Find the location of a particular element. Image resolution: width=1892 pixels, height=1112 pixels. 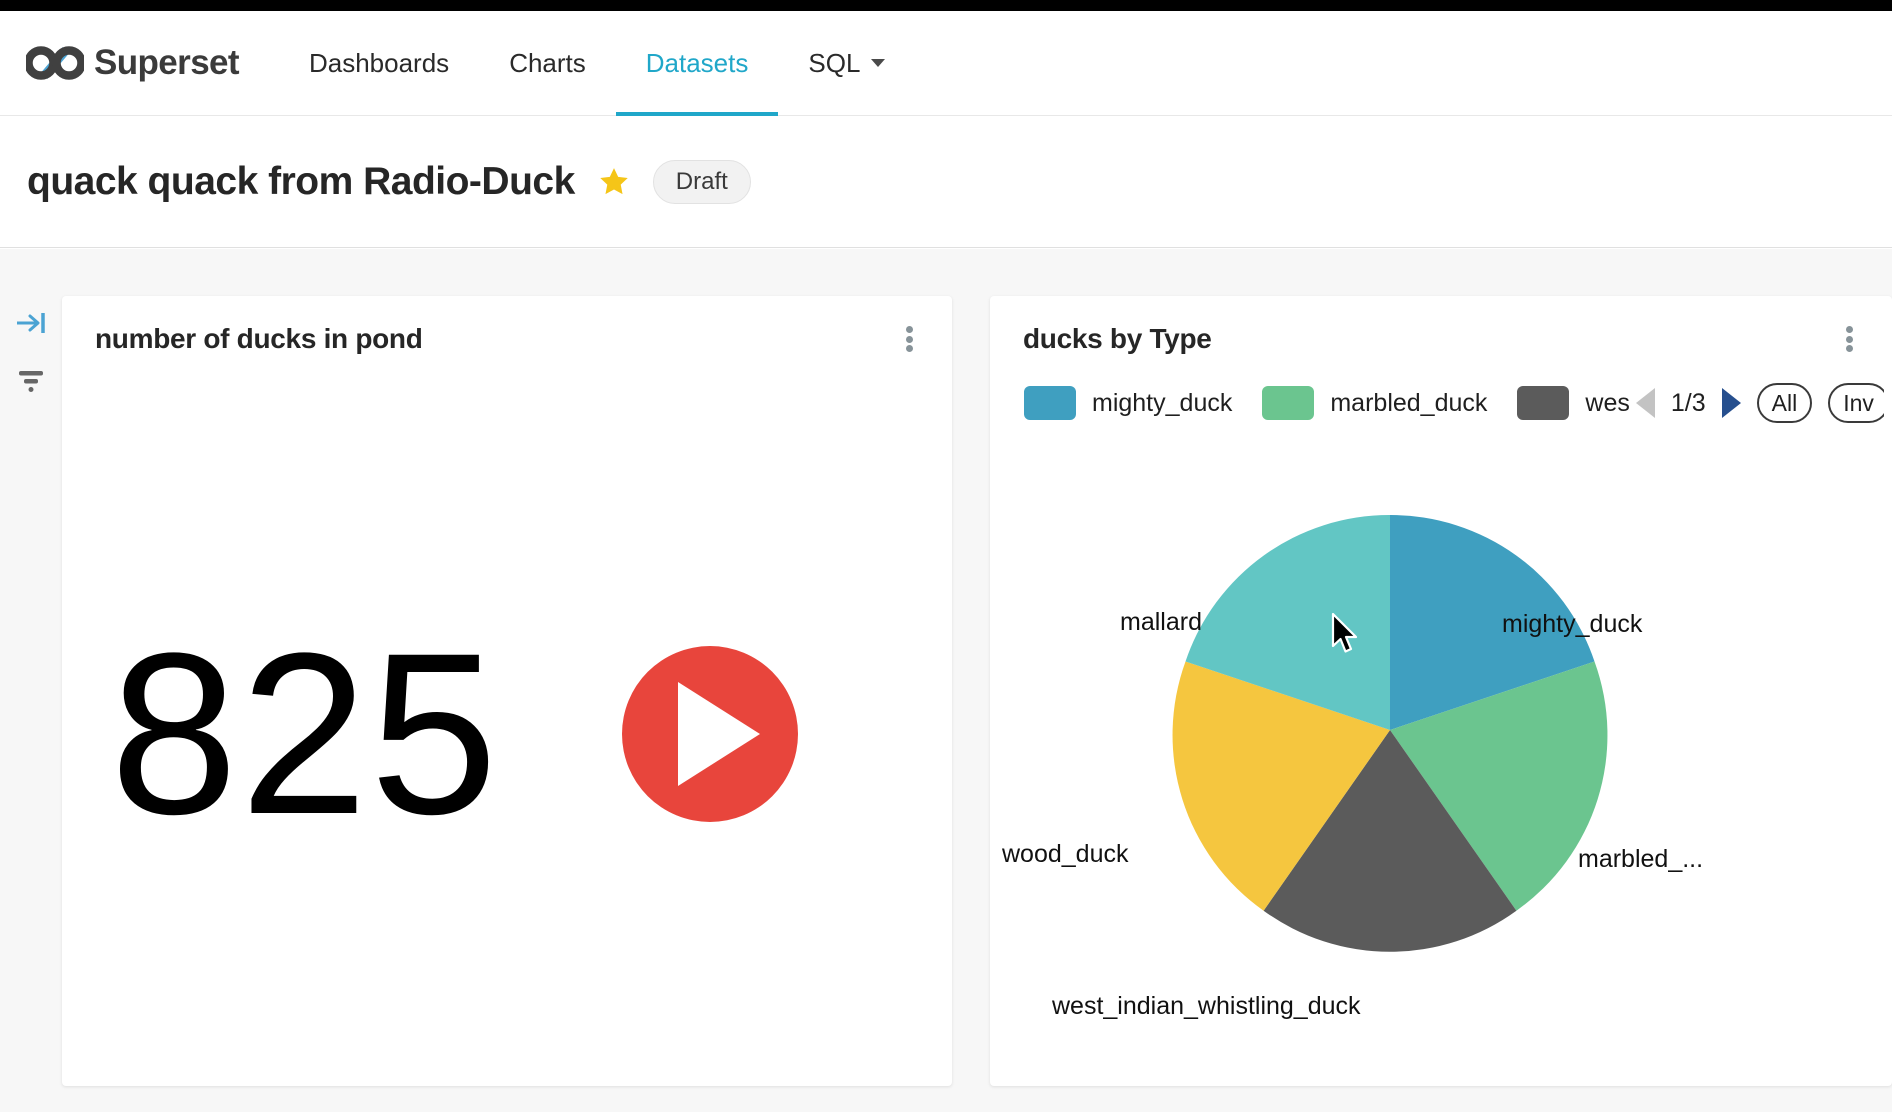

nav-link-sql: SQL is located at coordinates (846, 63).